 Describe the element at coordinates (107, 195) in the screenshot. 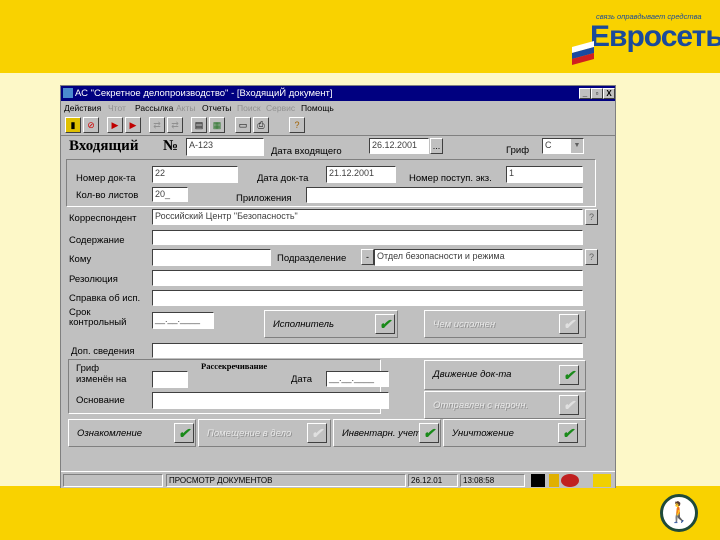

I see `sheets-label: Кол-во листов` at that location.